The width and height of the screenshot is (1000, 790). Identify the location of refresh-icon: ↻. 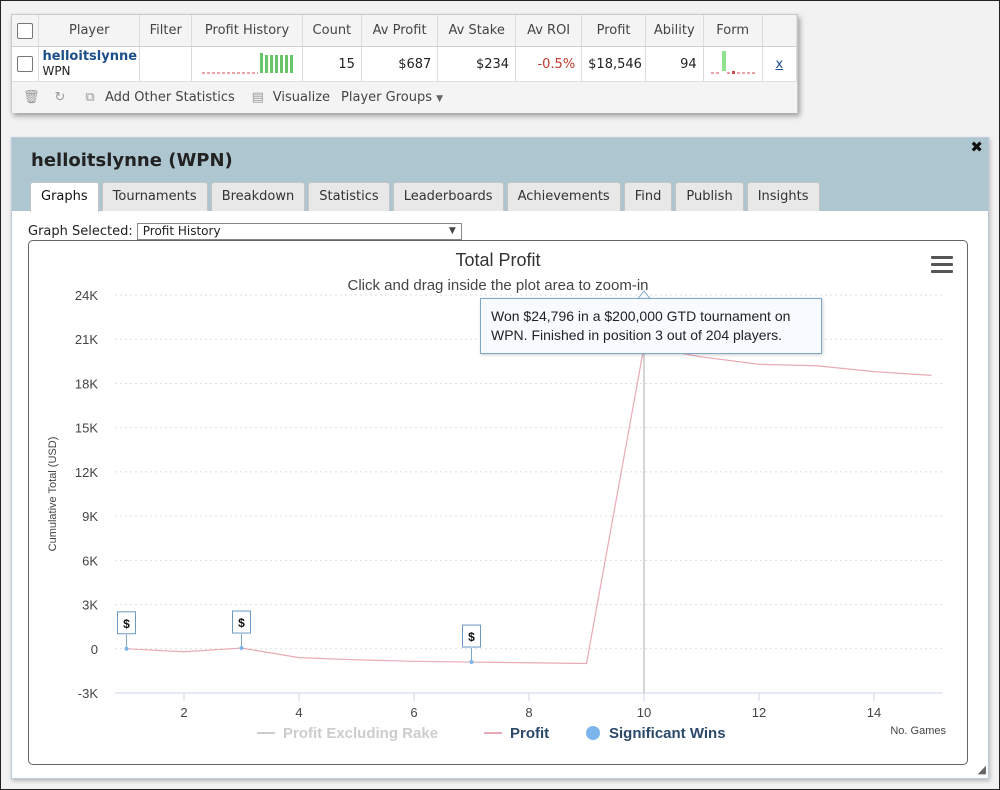
(60, 97).